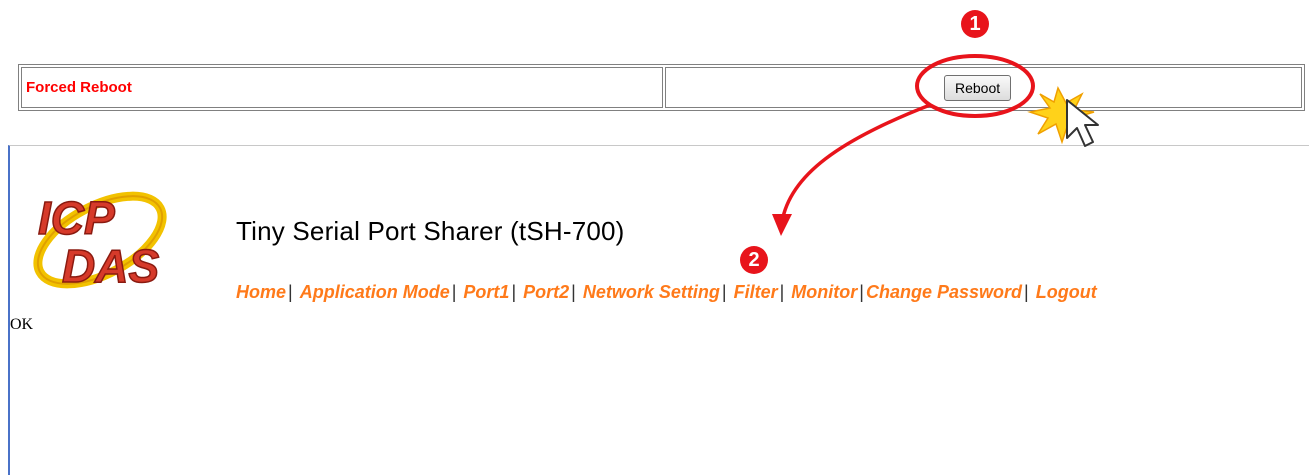 This screenshot has width=1309, height=475. Describe the element at coordinates (978, 87) in the screenshot. I see `reboot-button: Reboot` at that location.